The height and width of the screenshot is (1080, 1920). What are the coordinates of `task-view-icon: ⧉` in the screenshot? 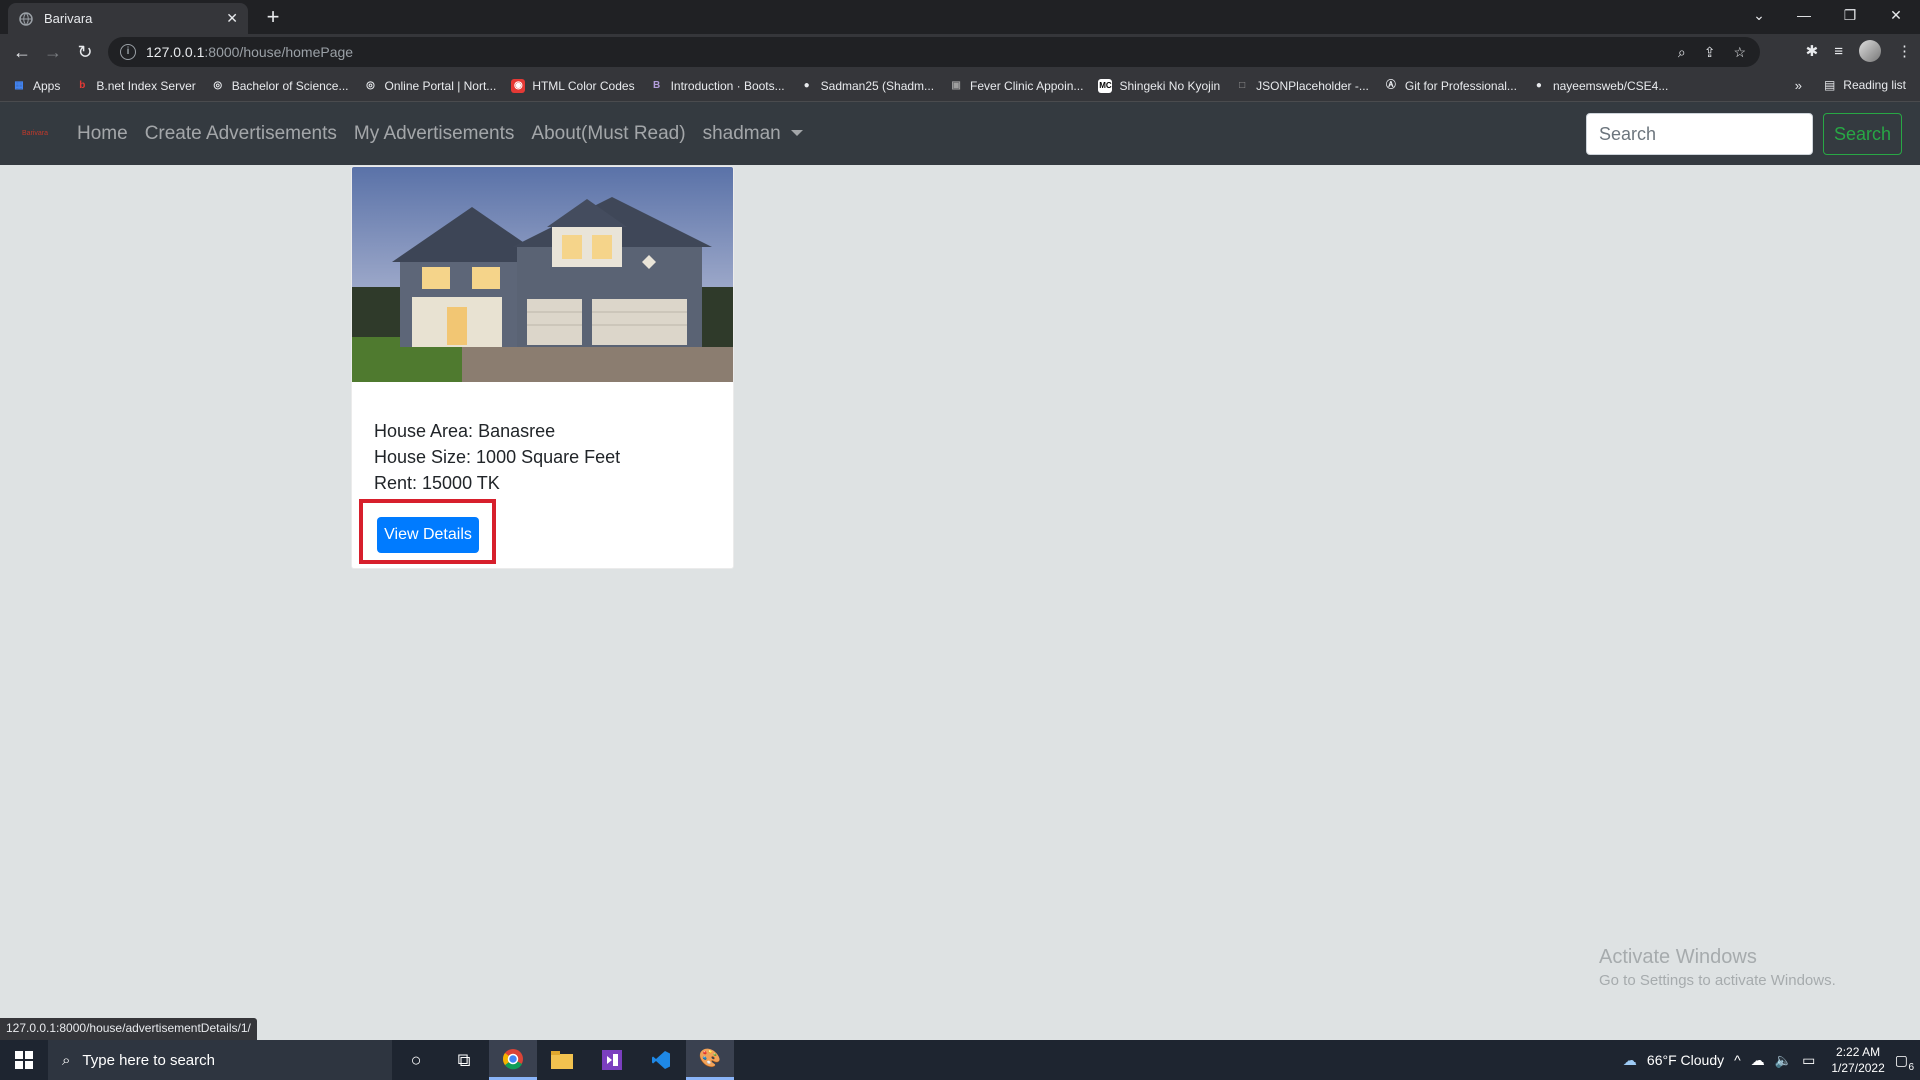 It's located at (464, 1060).